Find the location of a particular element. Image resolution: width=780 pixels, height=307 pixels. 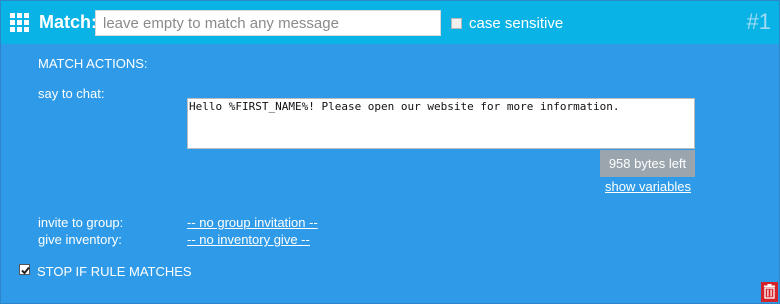

group-invitation-select: -- no group invitation -- is located at coordinates (252, 222).